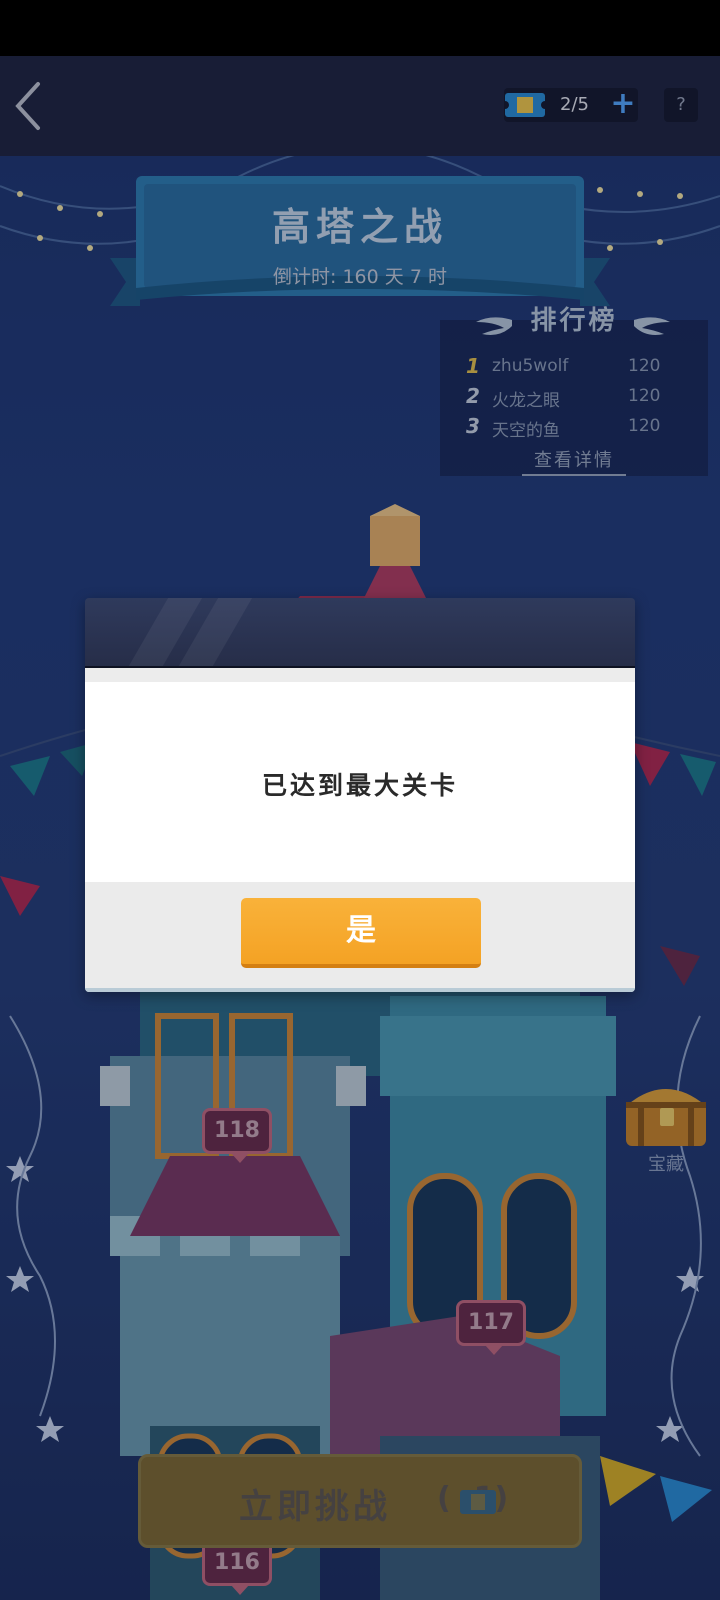 The height and width of the screenshot is (1600, 720). I want to click on dialog-footer: 是, so click(360, 937).